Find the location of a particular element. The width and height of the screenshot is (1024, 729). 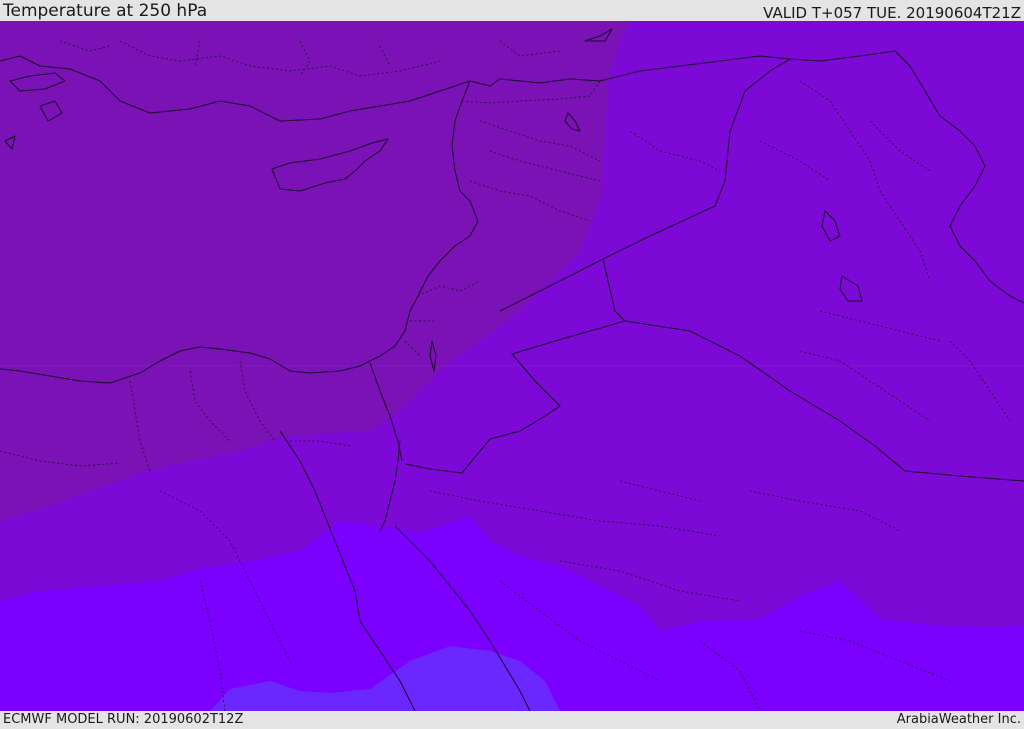

credit-label: ArabiaWeather Inc. is located at coordinates (958, 719).